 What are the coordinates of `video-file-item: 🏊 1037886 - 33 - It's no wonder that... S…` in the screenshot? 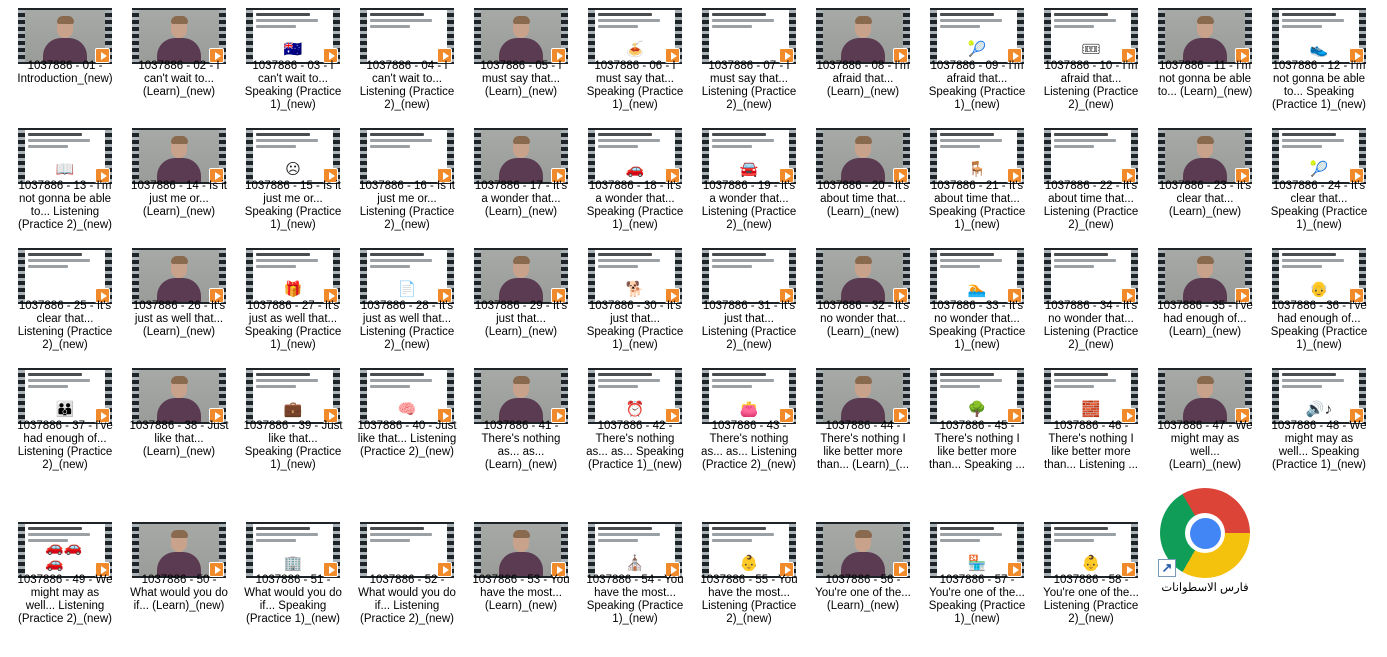 It's located at (970, 299).